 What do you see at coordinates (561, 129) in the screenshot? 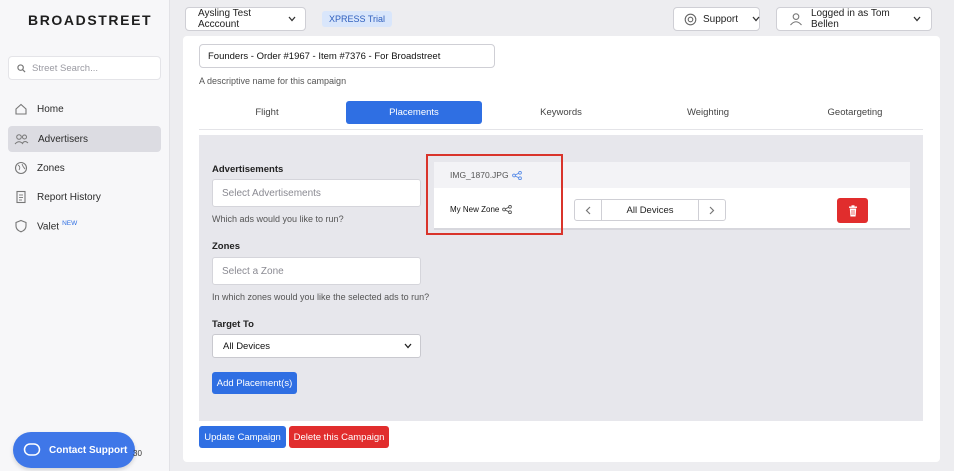
I see `tab-divider` at bounding box center [561, 129].